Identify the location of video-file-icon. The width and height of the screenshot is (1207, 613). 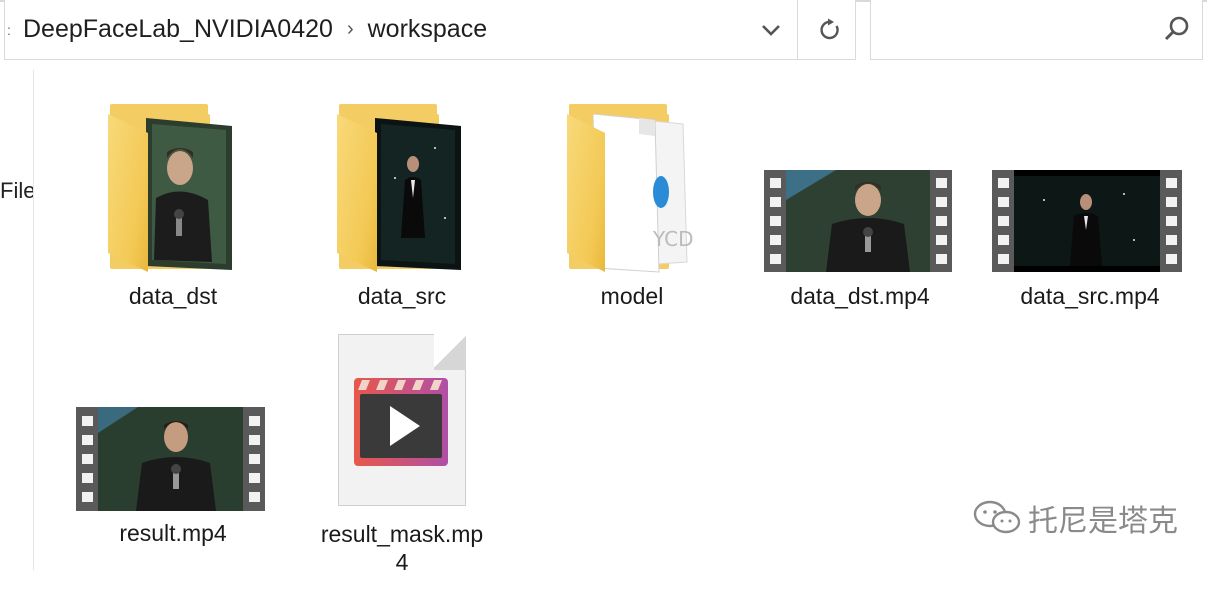
(402, 420).